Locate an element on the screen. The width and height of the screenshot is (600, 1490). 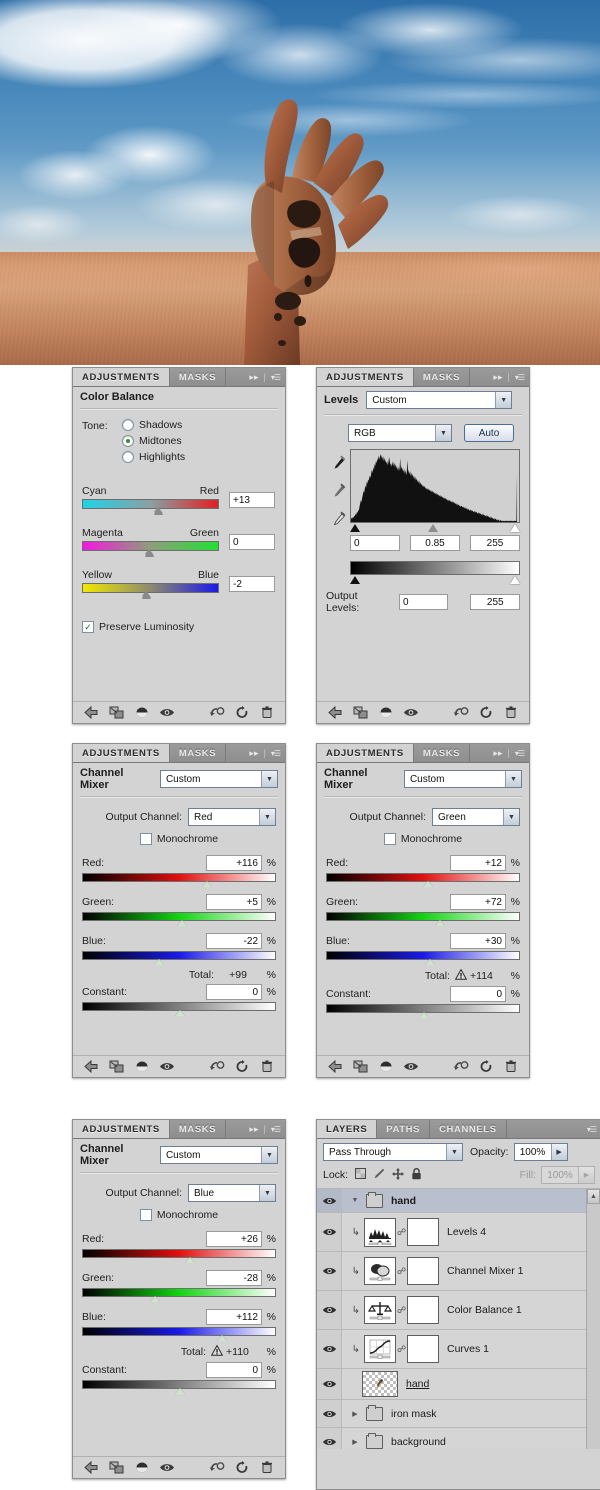
cm-value-red: +12 is located at coordinates (478, 863).